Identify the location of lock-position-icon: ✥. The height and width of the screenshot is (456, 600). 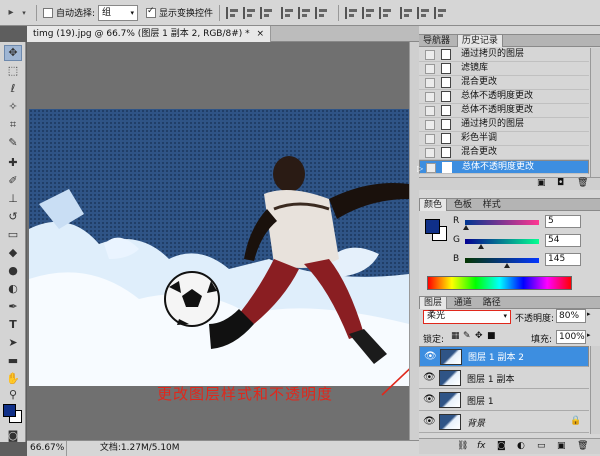
(479, 336).